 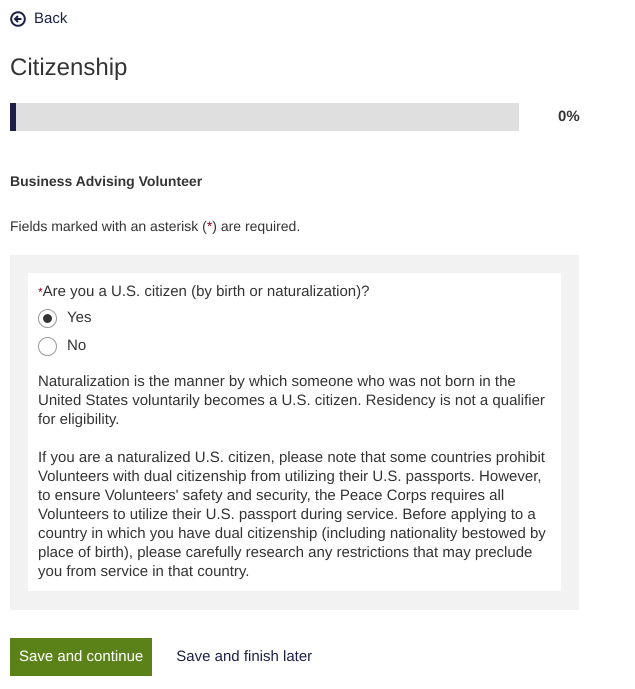 I want to click on save-continue-button: Save and continue, so click(x=81, y=657).